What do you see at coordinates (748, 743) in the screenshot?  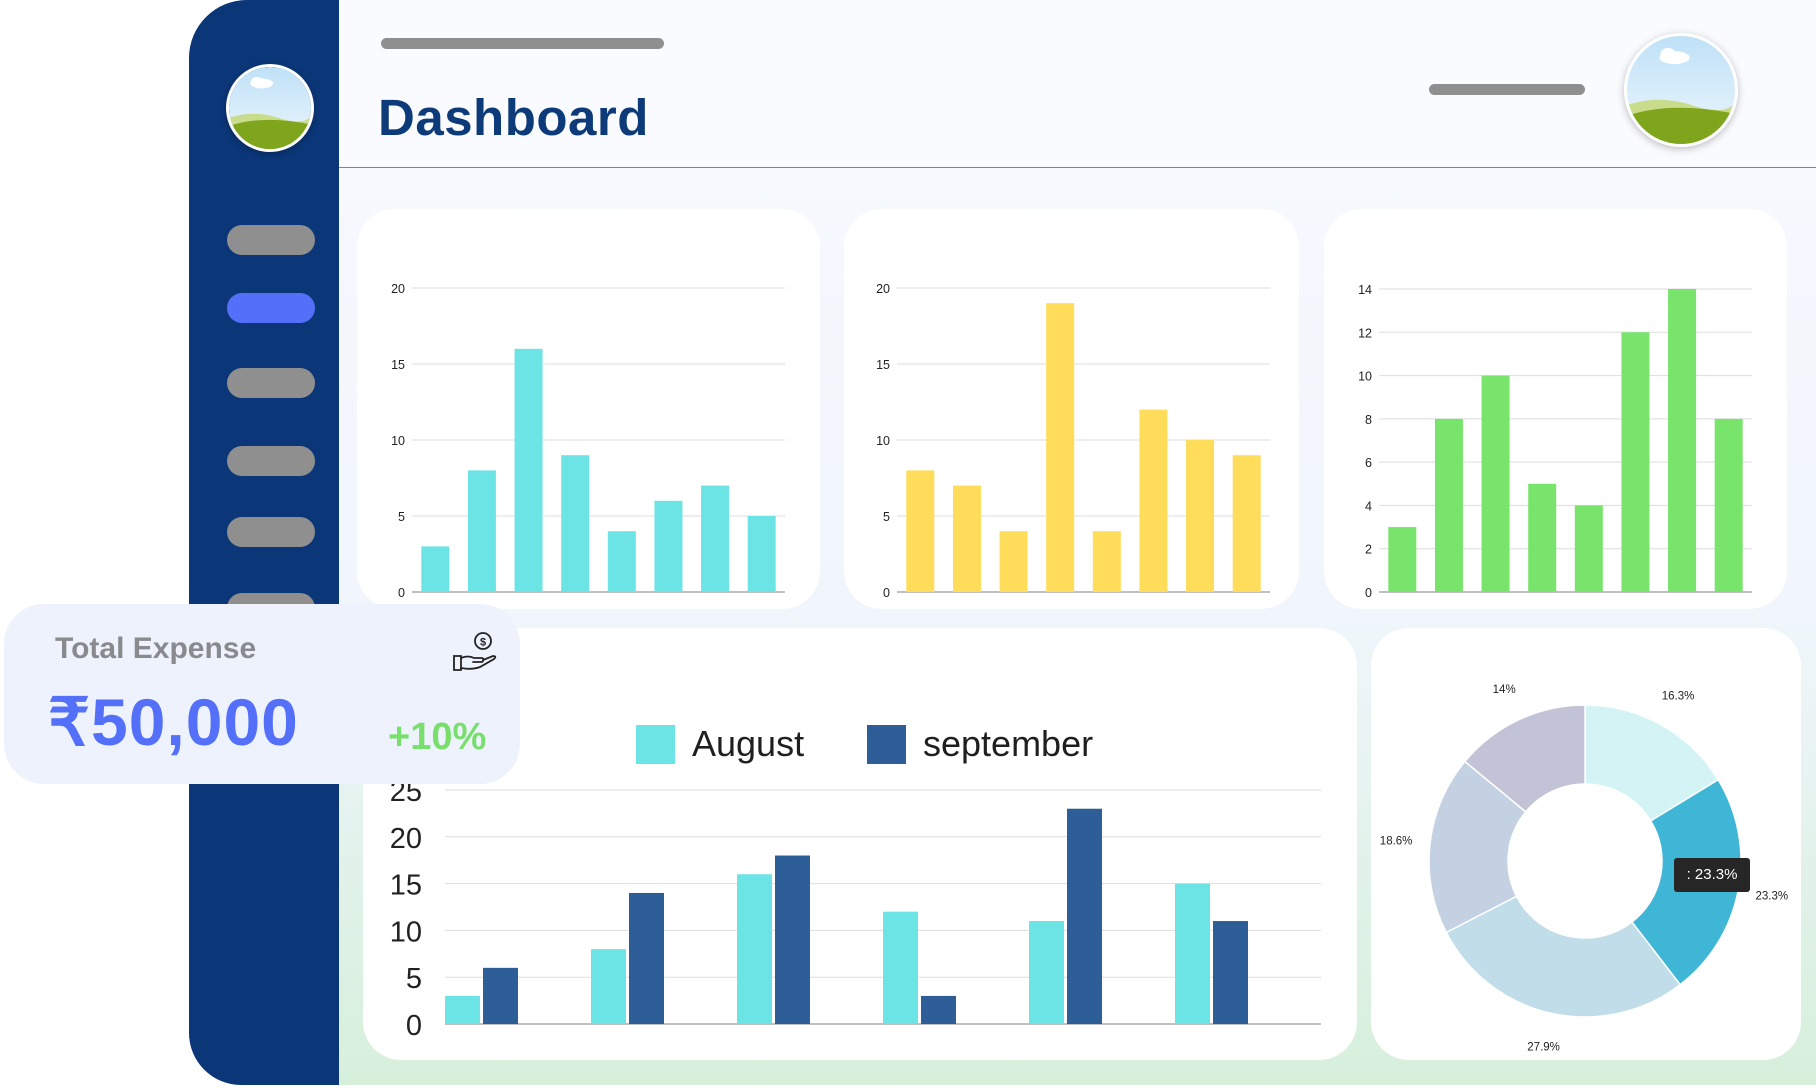 I see `legend-label: August` at bounding box center [748, 743].